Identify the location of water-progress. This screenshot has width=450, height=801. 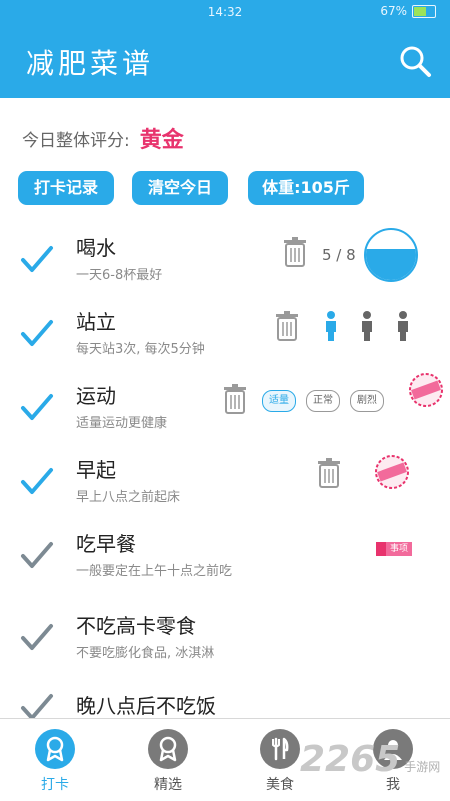
(391, 255).